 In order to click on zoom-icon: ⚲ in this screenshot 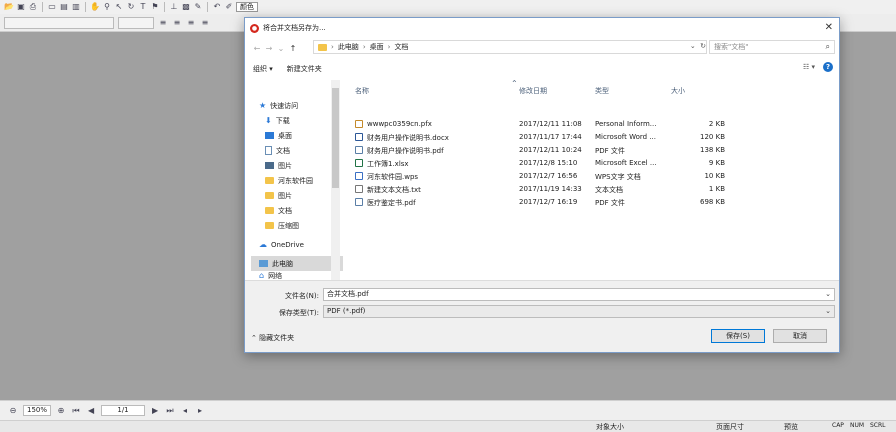, I will do `click(107, 7)`.